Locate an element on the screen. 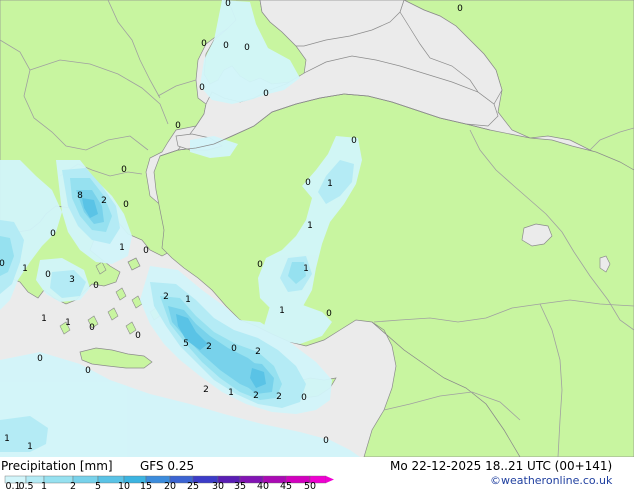  legend-tick-label: 2 is located at coordinates (73, 486).